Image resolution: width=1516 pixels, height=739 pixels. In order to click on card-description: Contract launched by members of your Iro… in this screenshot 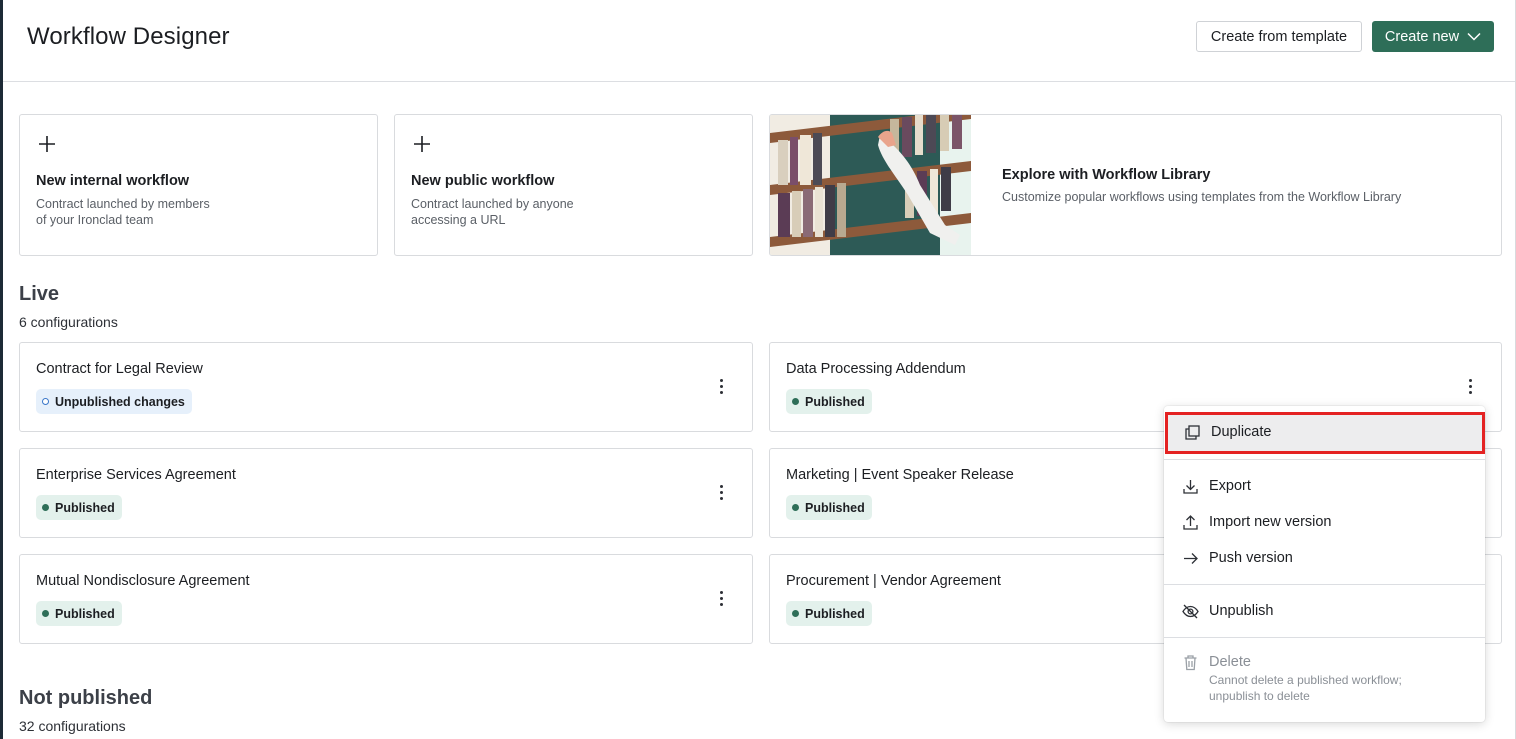, I will do `click(123, 212)`.